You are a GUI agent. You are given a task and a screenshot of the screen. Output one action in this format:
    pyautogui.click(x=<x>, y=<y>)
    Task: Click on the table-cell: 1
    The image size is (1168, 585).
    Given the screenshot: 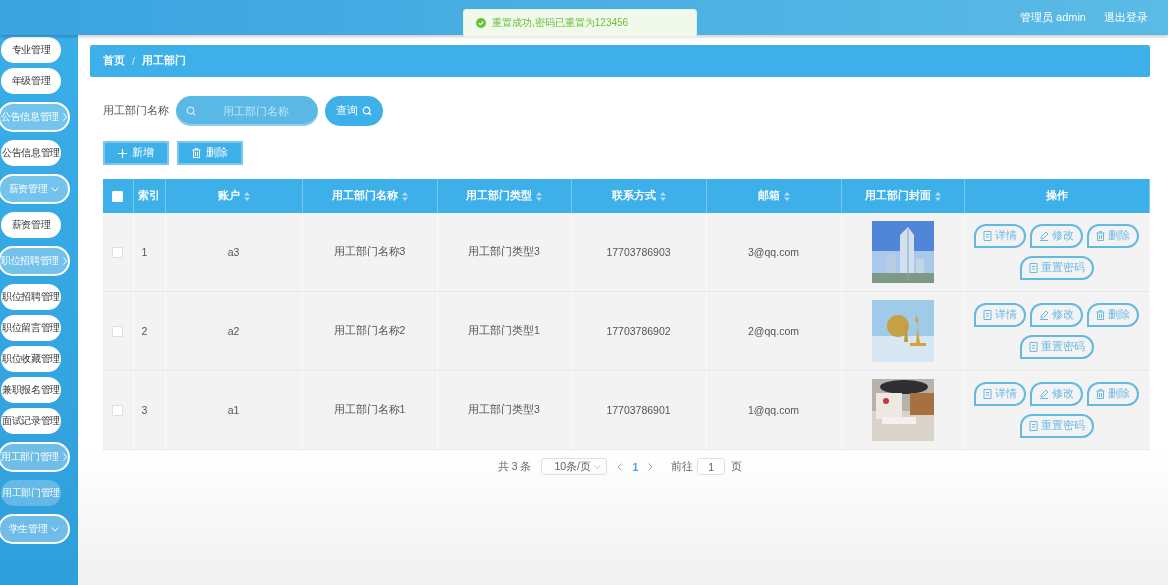 What is the action you would take?
    pyautogui.click(x=144, y=252)
    